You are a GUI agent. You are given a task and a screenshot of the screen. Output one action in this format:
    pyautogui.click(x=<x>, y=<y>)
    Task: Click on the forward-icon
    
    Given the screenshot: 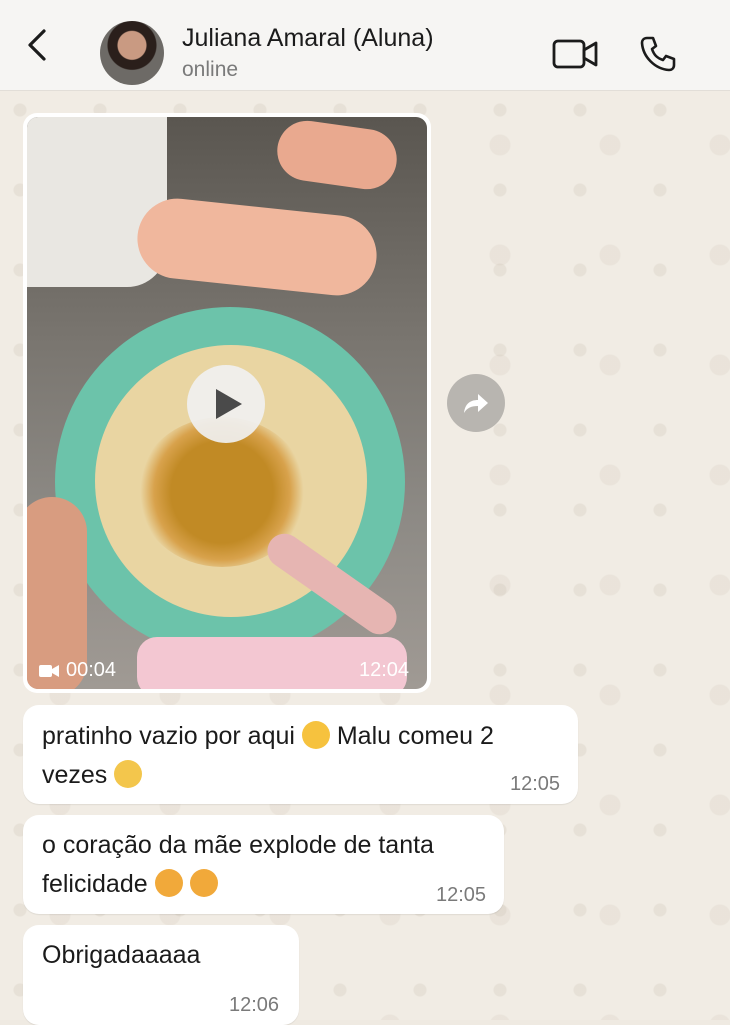 What is the action you would take?
    pyautogui.click(x=476, y=403)
    